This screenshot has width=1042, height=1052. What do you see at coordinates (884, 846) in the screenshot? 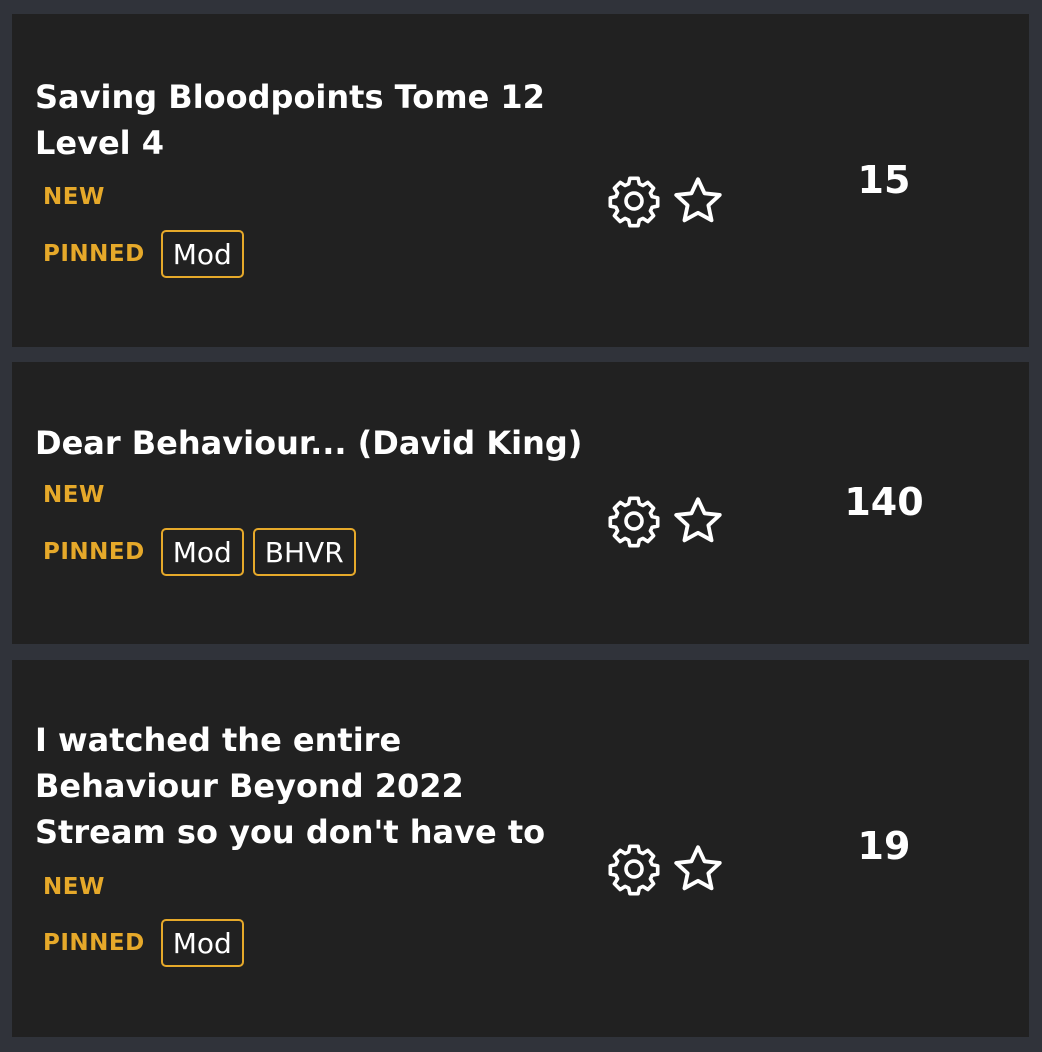
I see `reply-count: 19` at bounding box center [884, 846].